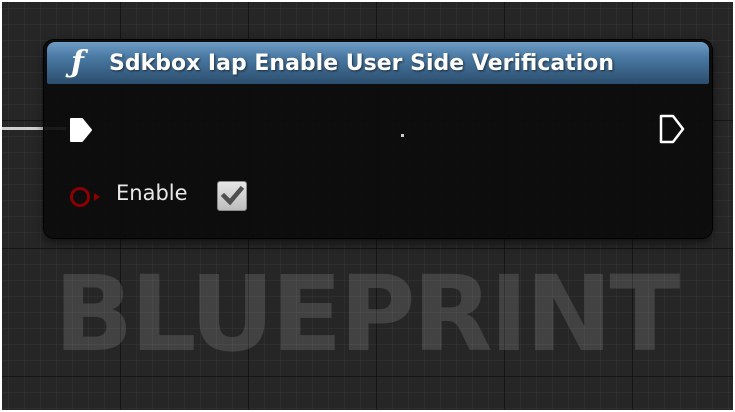  Describe the element at coordinates (152, 193) in the screenshot. I see `enable-pin-label: Enable` at that location.